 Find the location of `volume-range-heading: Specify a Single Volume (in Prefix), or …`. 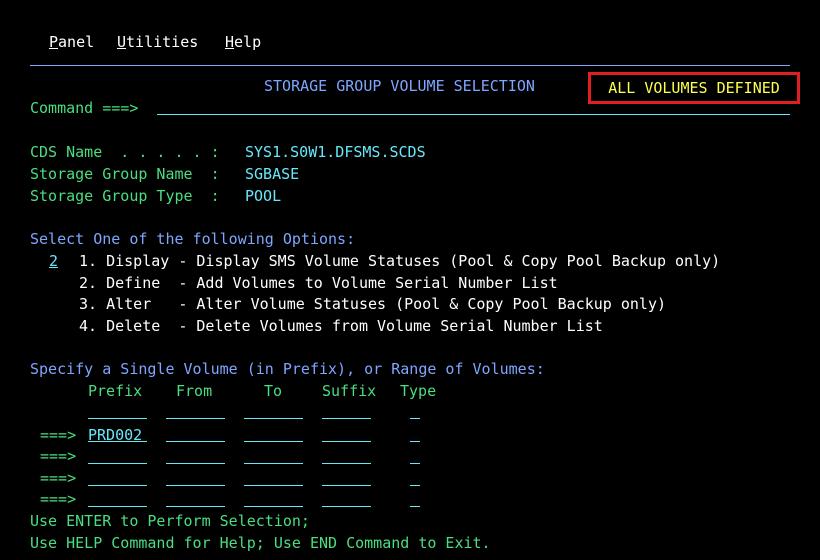

volume-range-heading: Specify a Single Volume (in Prefix), or … is located at coordinates (287, 369).